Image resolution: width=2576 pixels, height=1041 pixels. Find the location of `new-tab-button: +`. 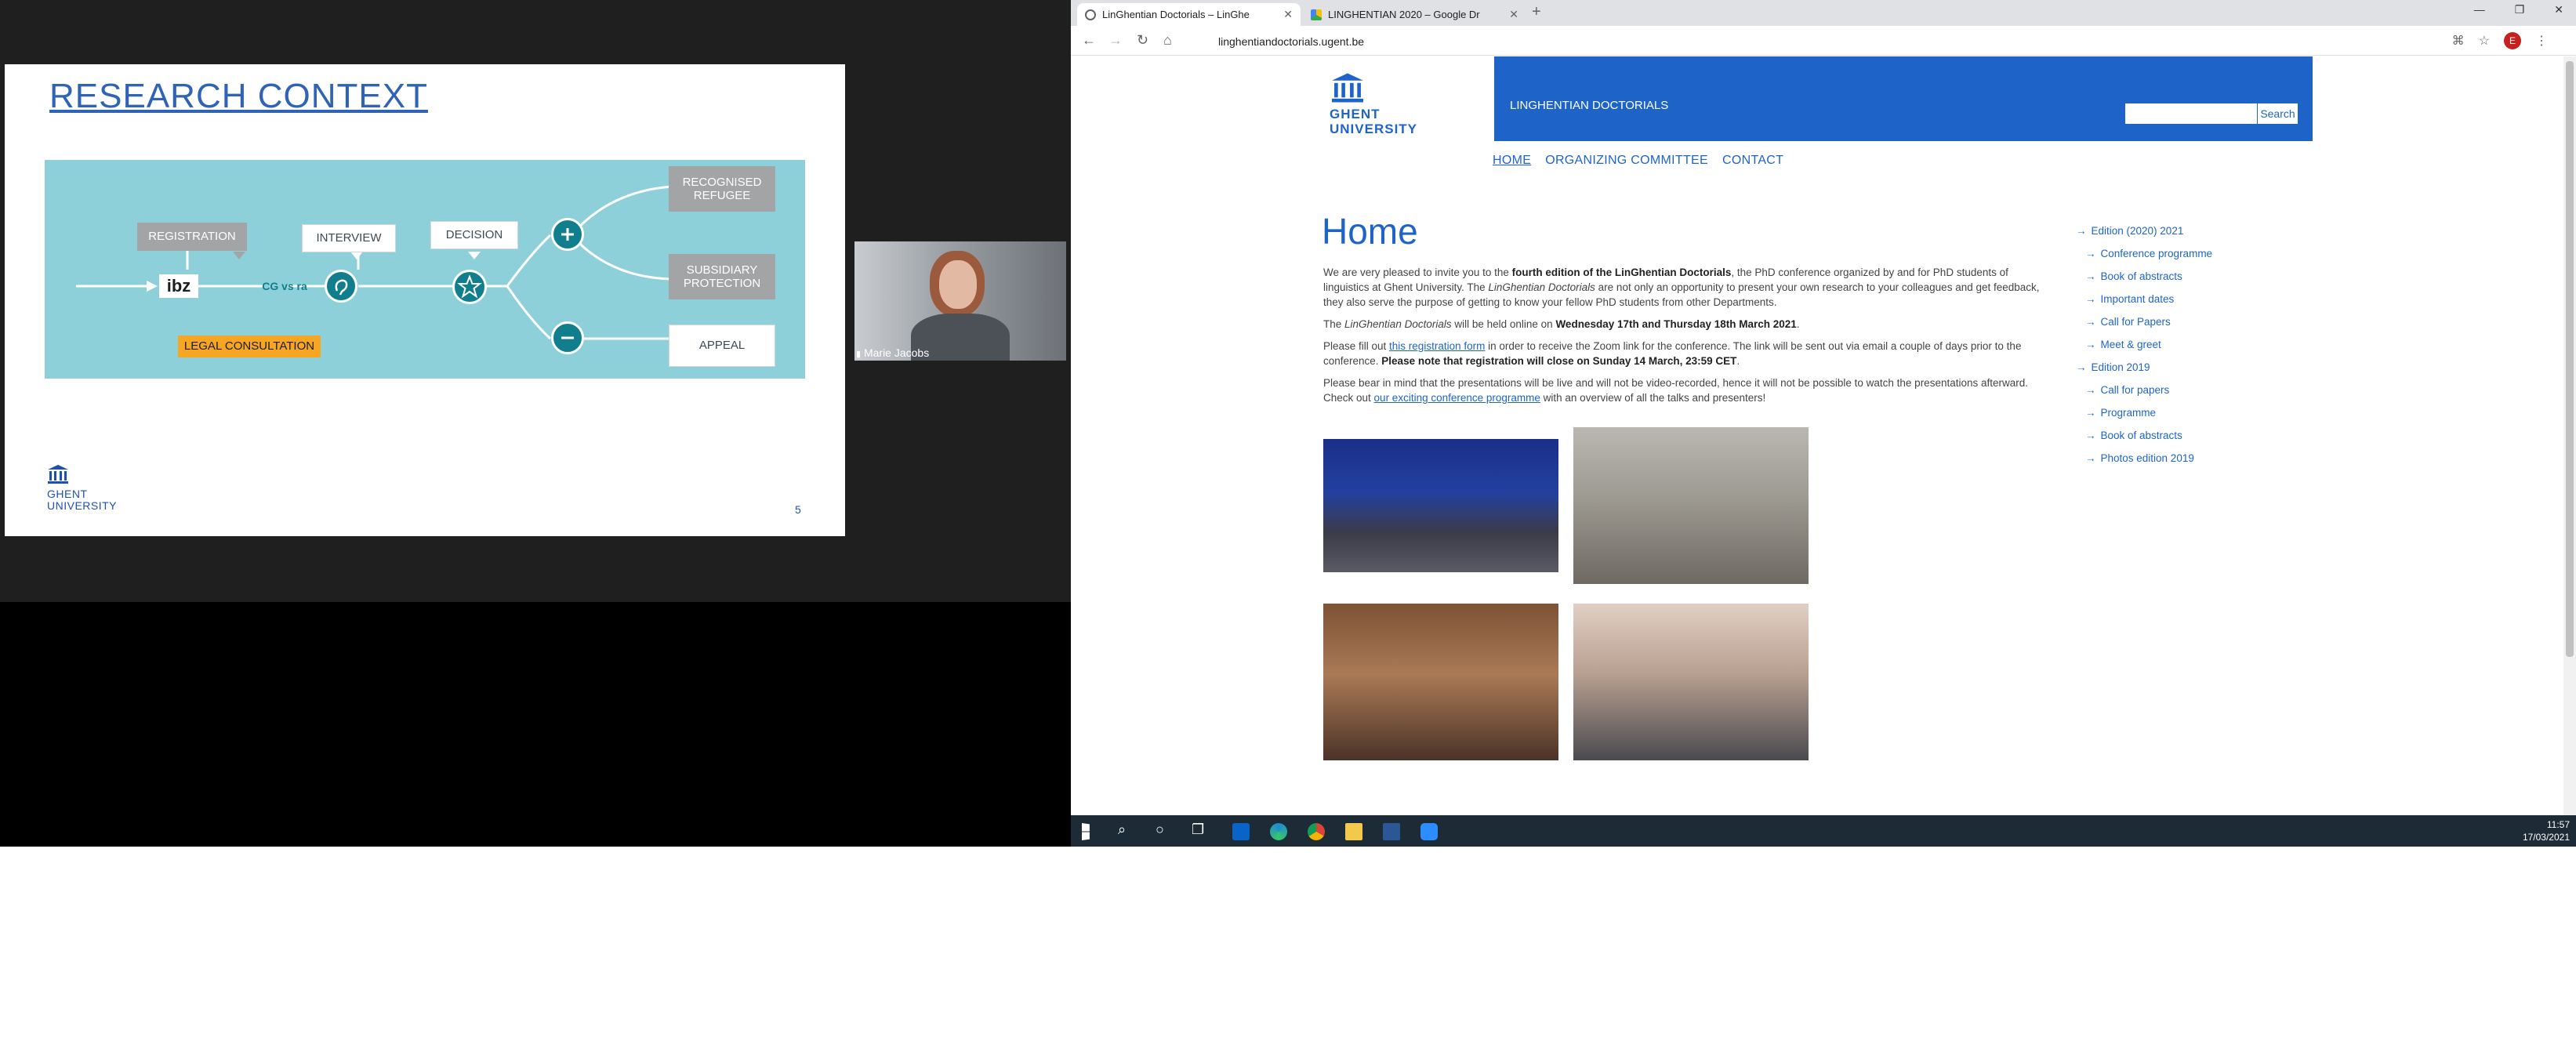

new-tab-button: + is located at coordinates (1537, 12).